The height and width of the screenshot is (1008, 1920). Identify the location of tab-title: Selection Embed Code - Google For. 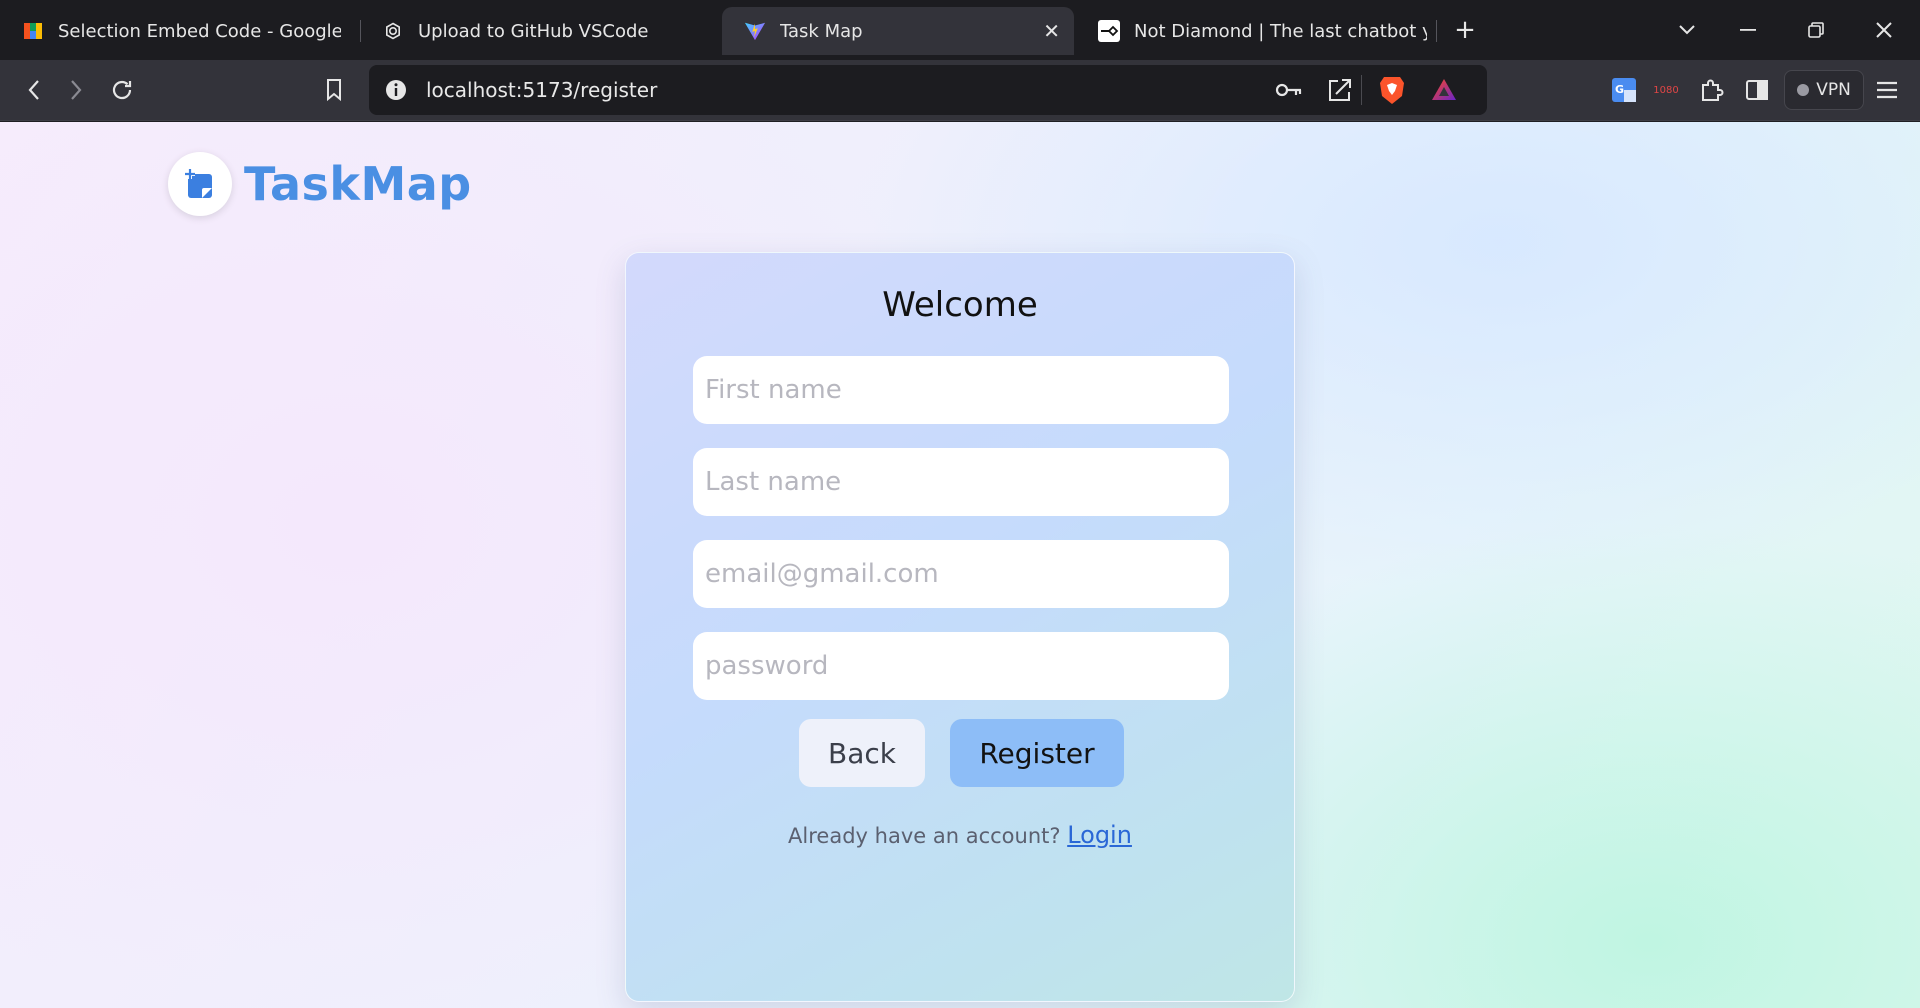
(199, 31).